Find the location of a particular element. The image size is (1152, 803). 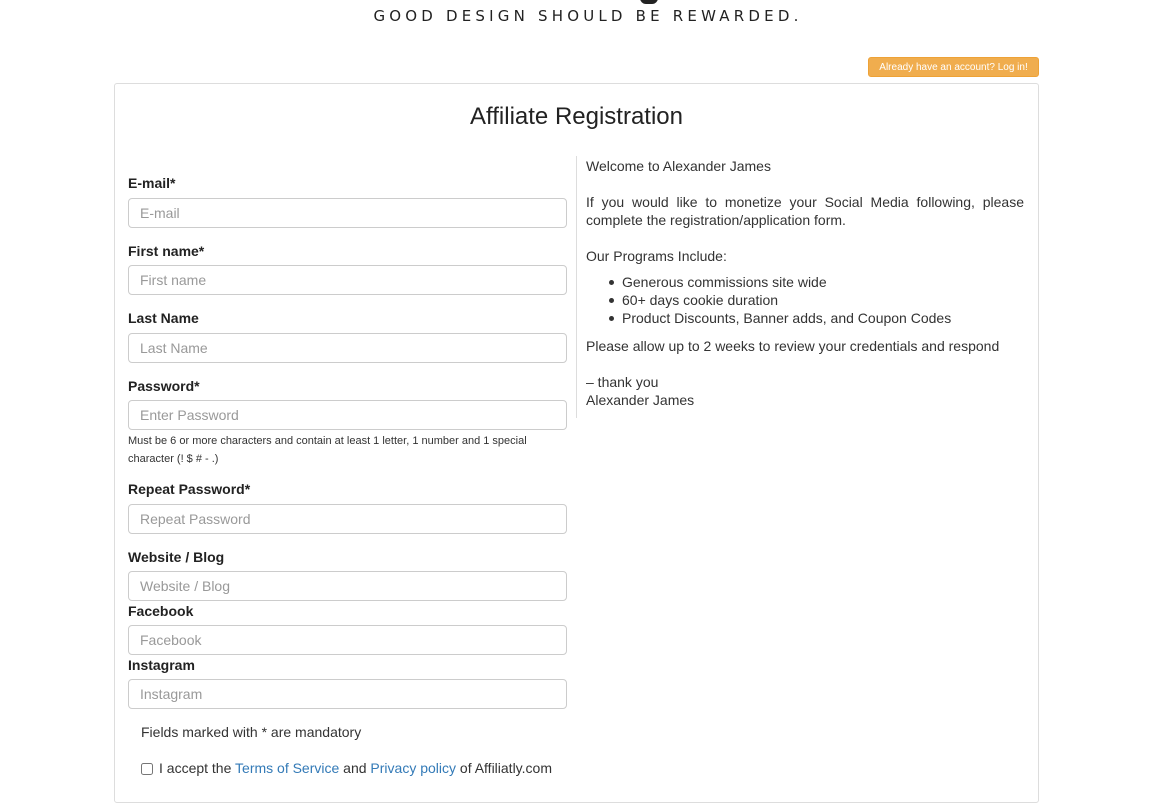

logo-fragment is located at coordinates (576, 2).